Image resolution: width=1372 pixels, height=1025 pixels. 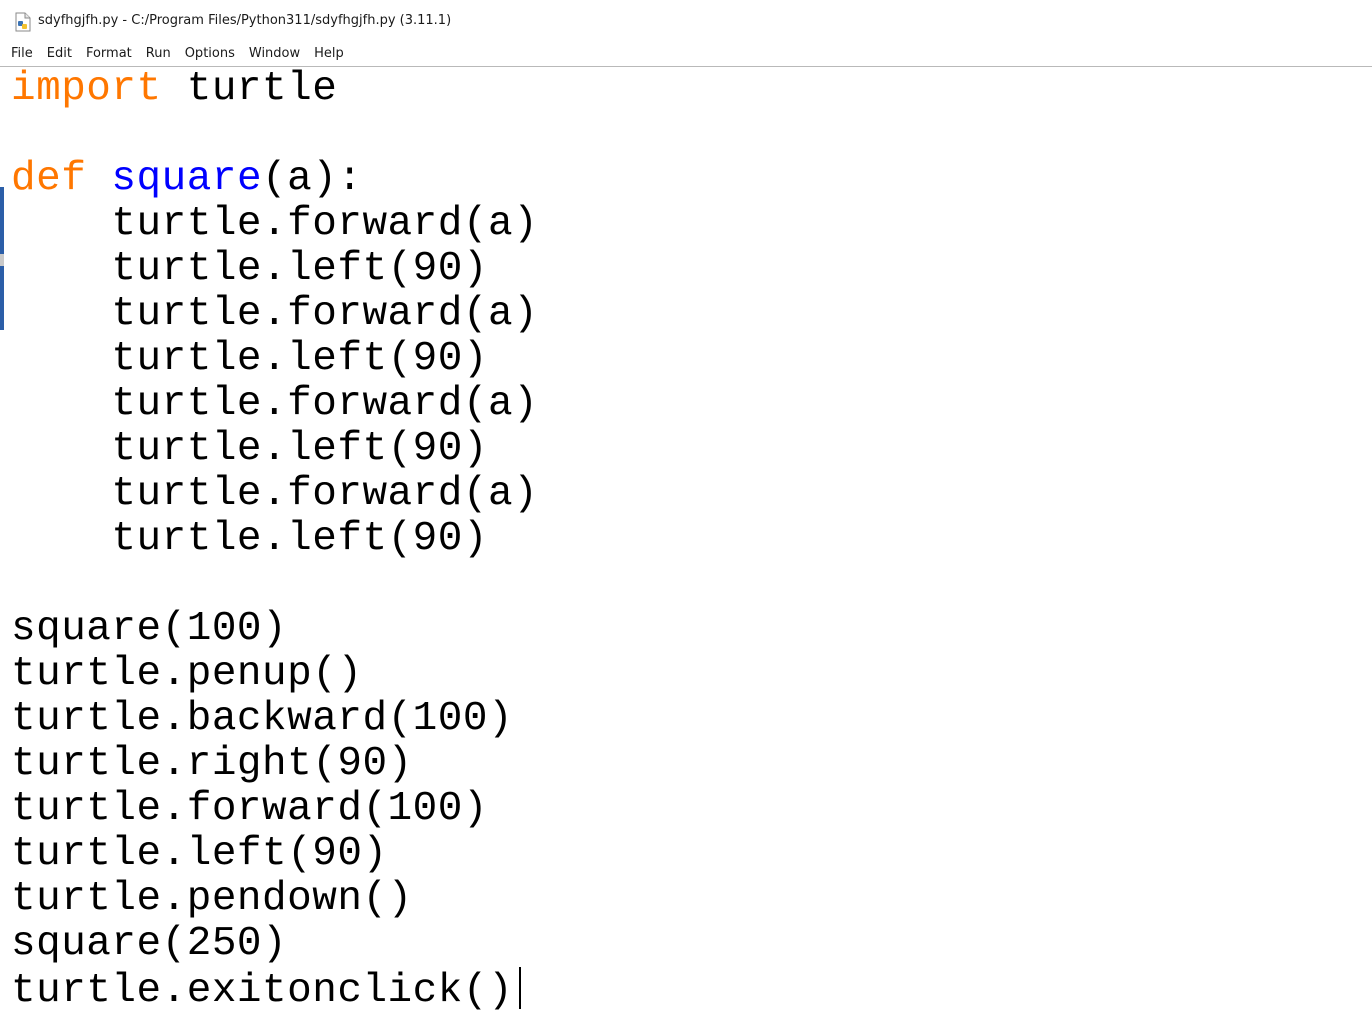 What do you see at coordinates (249, 89) in the screenshot?
I see `code-text: turtle` at bounding box center [249, 89].